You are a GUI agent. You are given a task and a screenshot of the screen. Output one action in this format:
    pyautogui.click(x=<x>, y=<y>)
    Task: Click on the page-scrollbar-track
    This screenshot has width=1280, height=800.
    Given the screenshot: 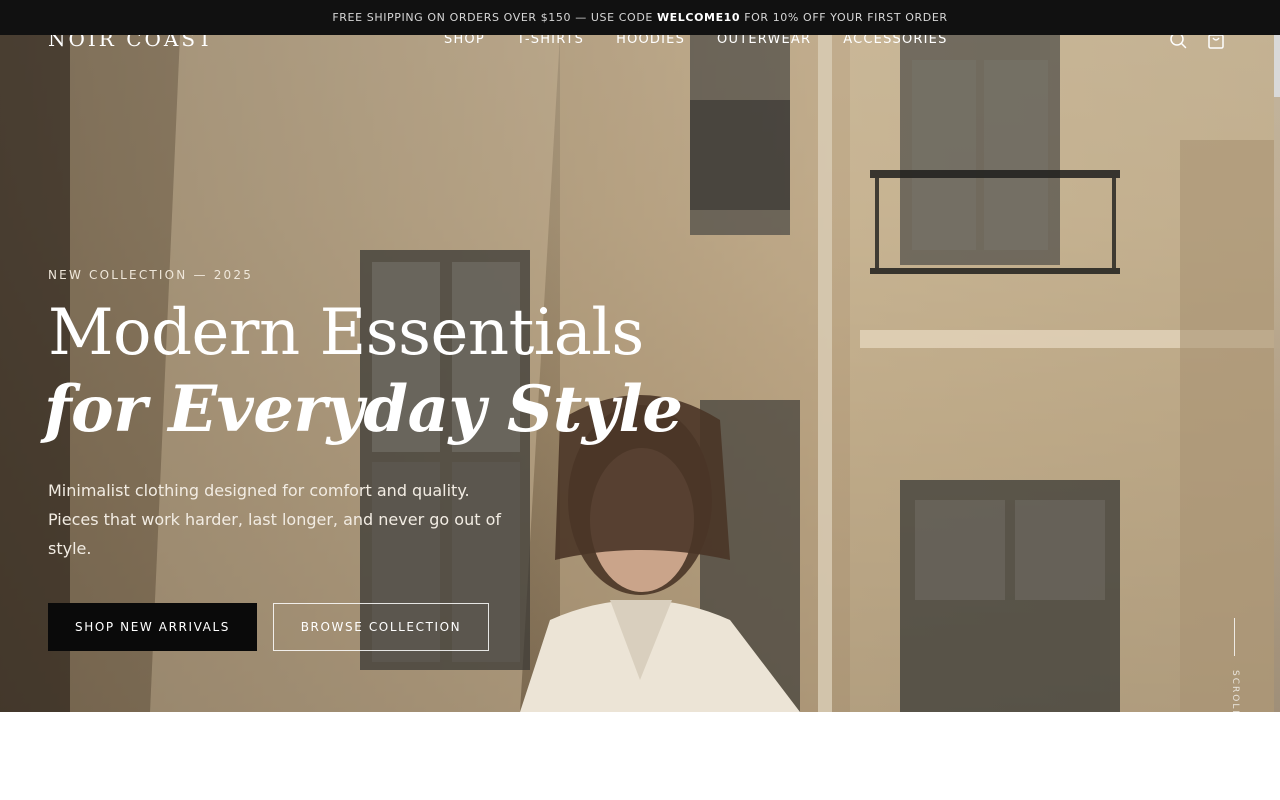 What is the action you would take?
    pyautogui.click(x=1277, y=373)
    